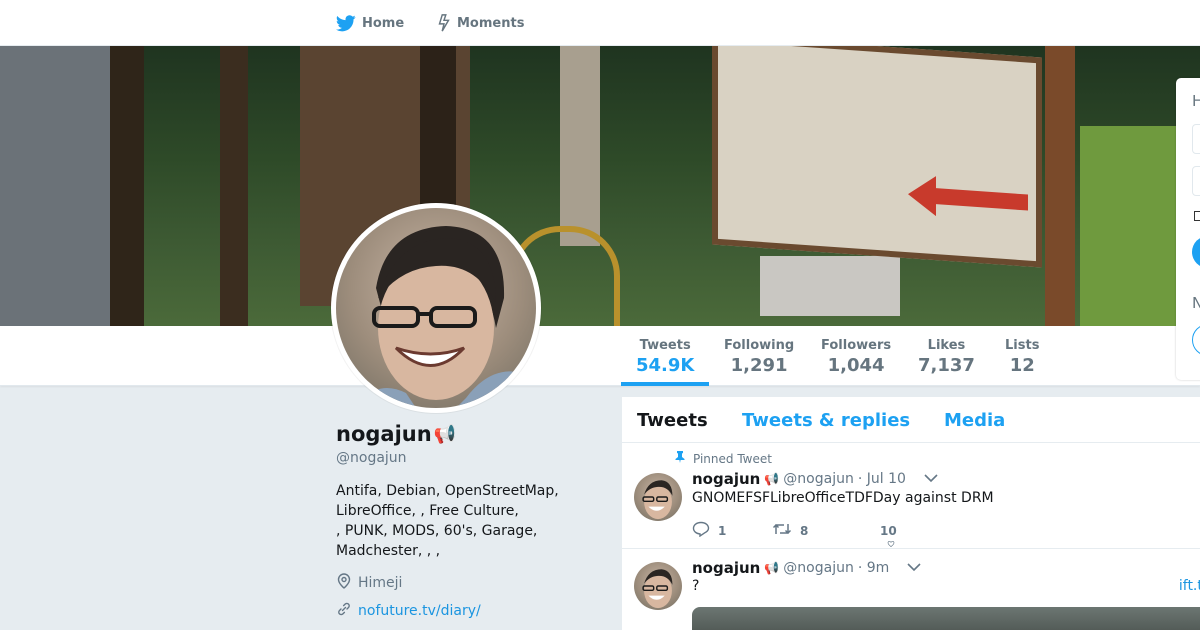  Describe the element at coordinates (680, 458) in the screenshot. I see `pin-icon` at that location.